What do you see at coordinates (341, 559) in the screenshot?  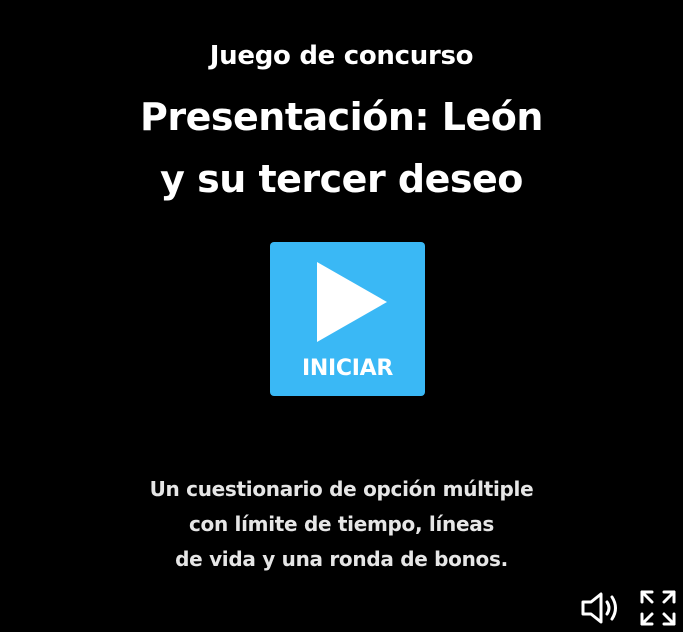 I see `description-line: de vida y una ronda de bonos.` at bounding box center [341, 559].